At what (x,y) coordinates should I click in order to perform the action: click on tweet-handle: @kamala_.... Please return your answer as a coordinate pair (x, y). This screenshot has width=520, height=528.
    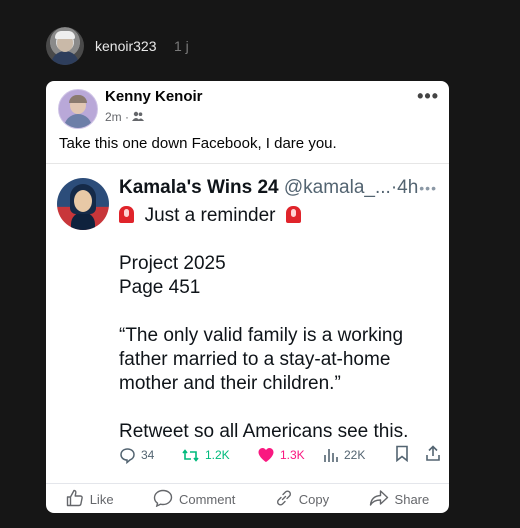
    Looking at the image, I should click on (337, 187).